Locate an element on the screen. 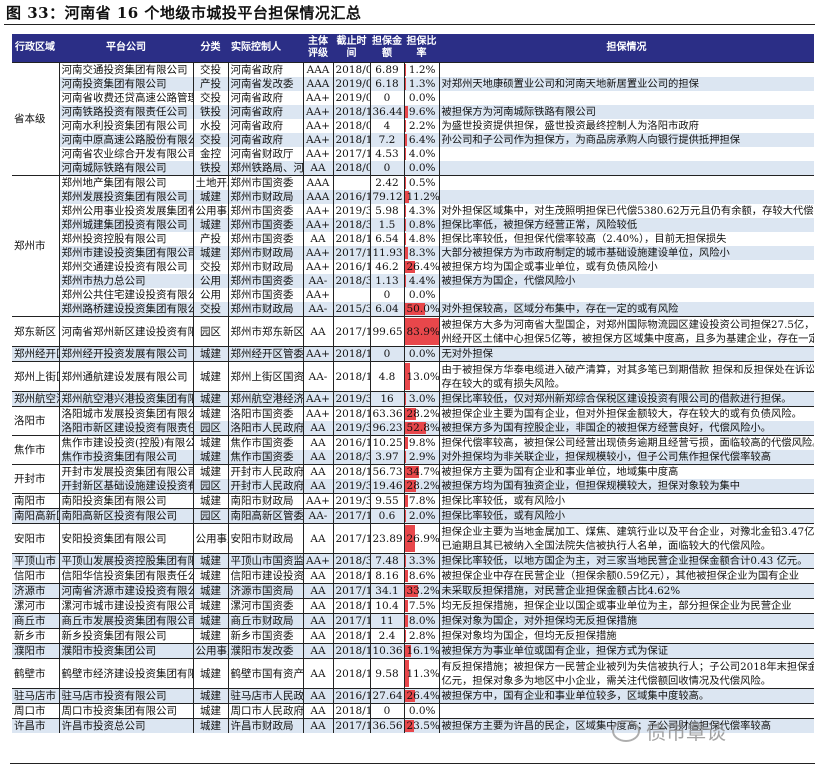 The image size is (823, 769). controller-cell: 鹤壁市国有资产管 is located at coordinates (266, 673).